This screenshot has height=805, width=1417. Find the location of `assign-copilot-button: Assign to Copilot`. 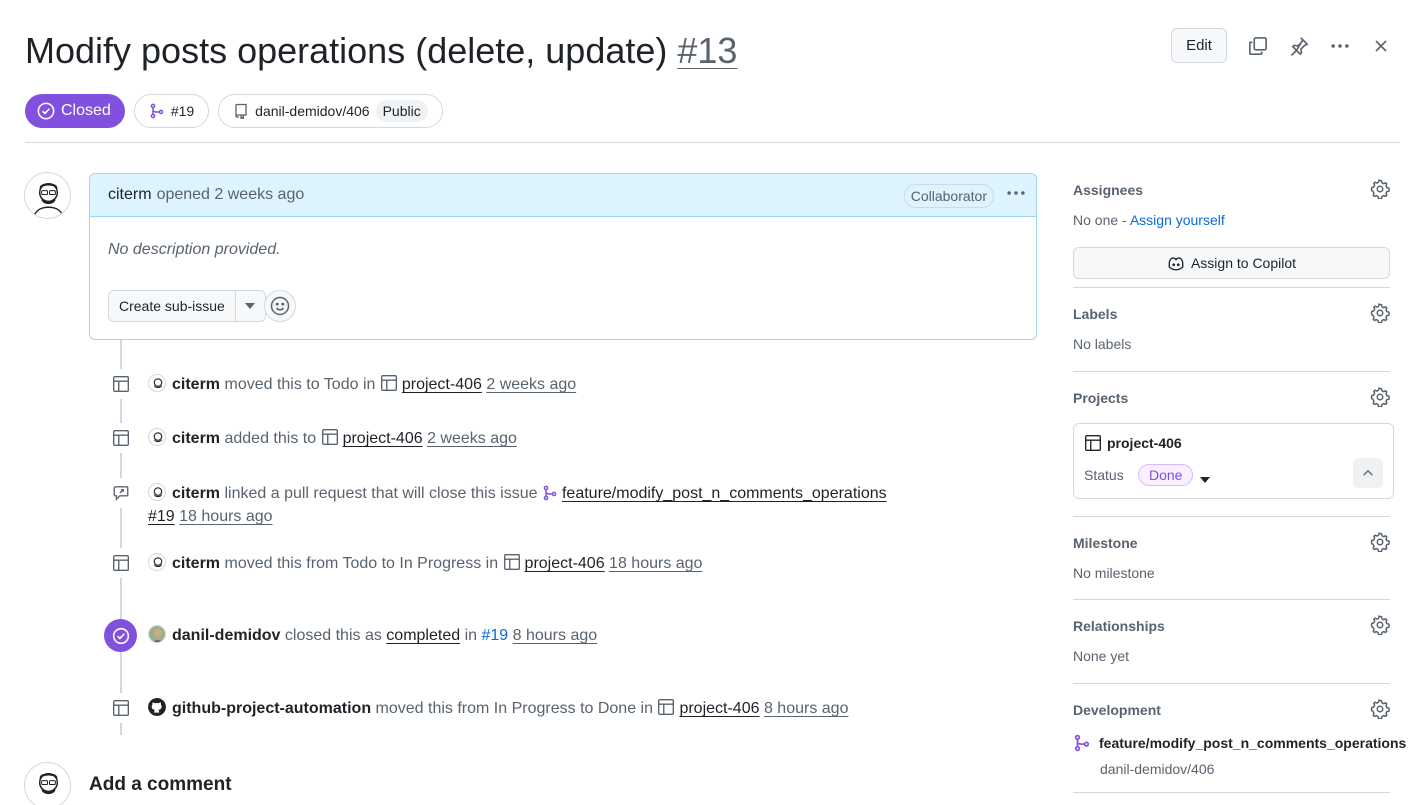

assign-copilot-button: Assign to Copilot is located at coordinates (1231, 263).